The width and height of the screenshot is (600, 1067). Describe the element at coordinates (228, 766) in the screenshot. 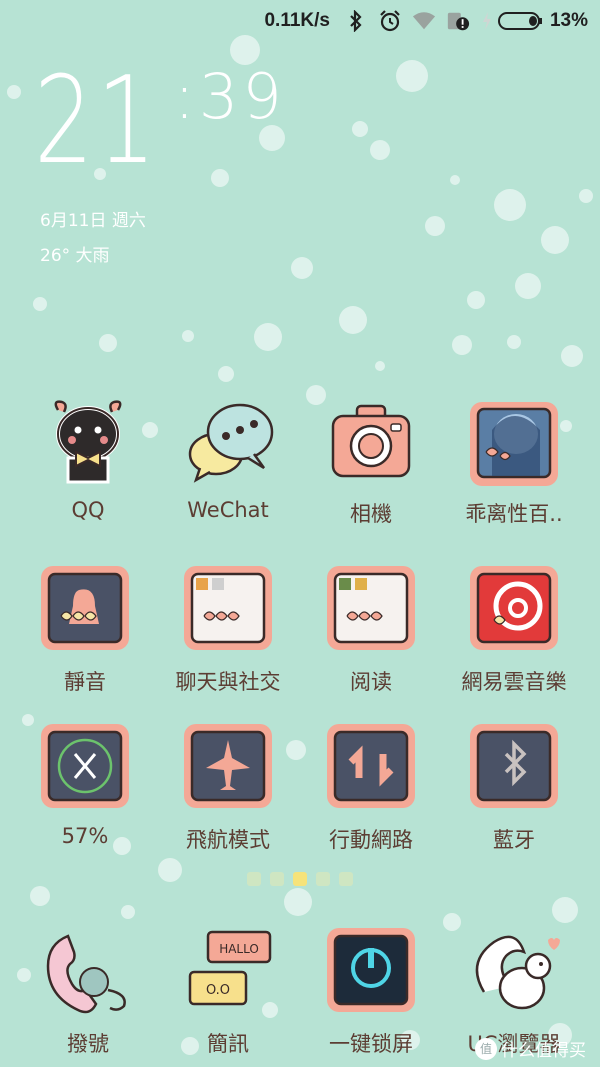

I see `airplane-icon` at that location.